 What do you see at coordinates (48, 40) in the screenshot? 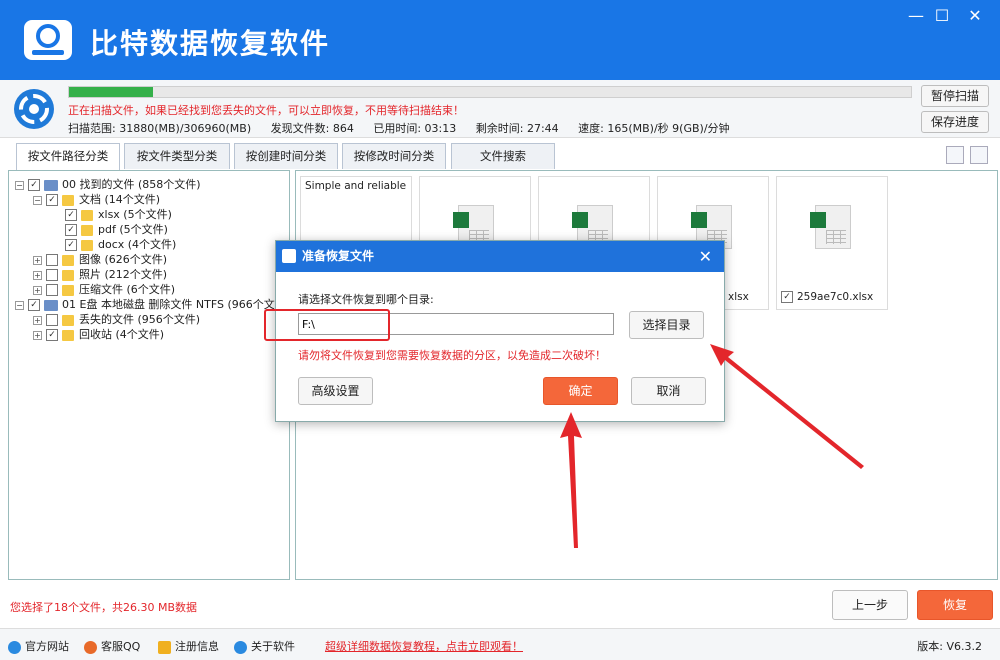
I see `app-logo-icon` at bounding box center [48, 40].